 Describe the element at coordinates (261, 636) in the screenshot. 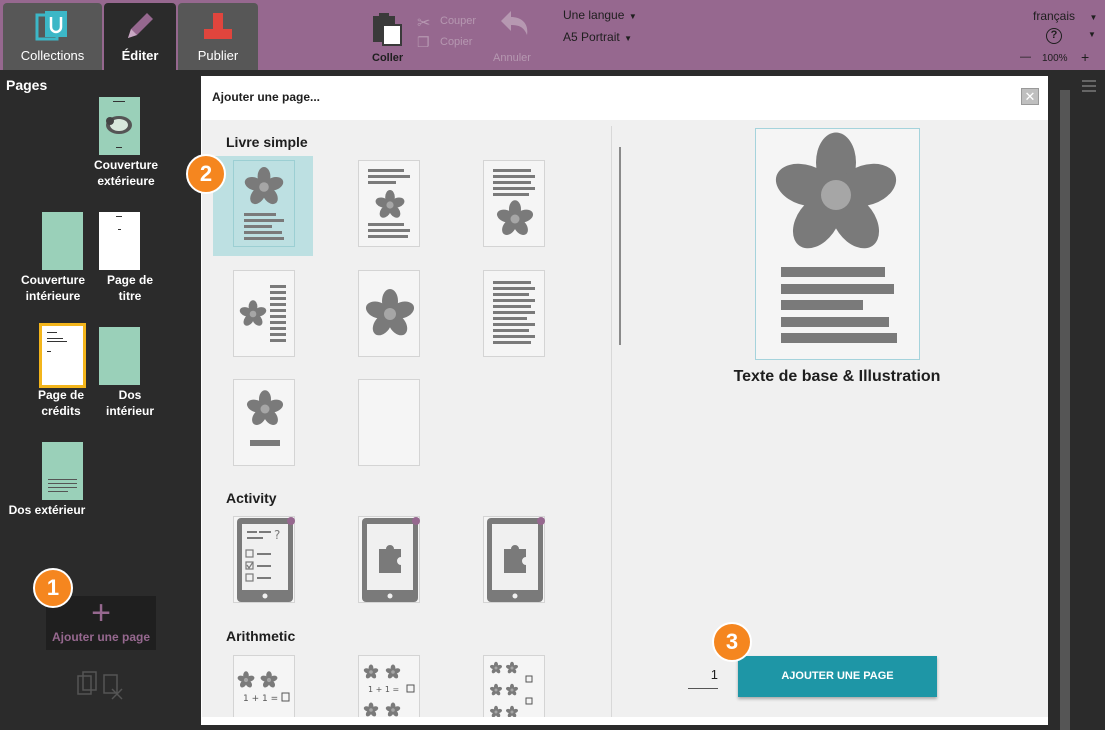

I see `section-title-arithmetic: Arithmetic` at that location.